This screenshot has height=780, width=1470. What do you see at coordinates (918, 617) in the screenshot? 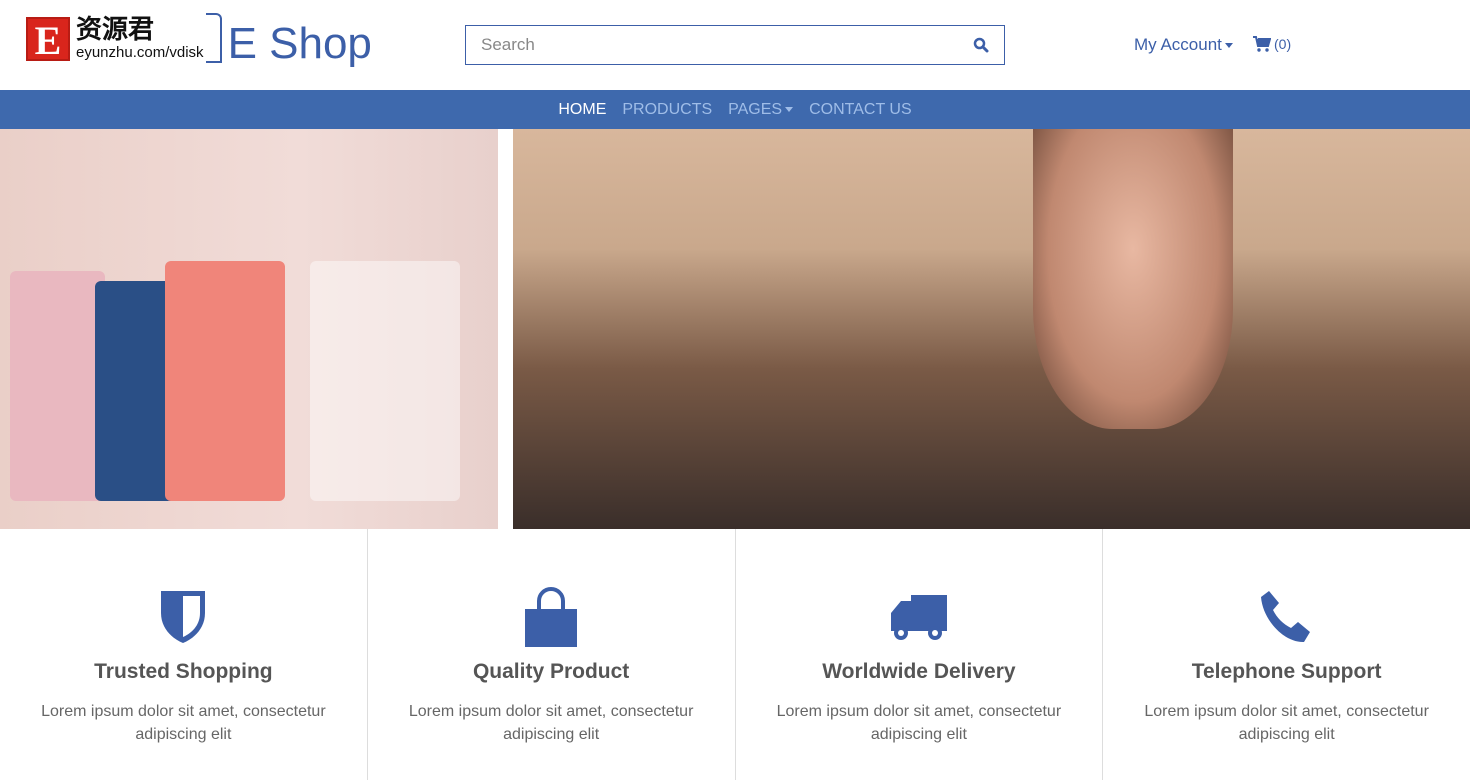
I see `truck-icon` at bounding box center [918, 617].